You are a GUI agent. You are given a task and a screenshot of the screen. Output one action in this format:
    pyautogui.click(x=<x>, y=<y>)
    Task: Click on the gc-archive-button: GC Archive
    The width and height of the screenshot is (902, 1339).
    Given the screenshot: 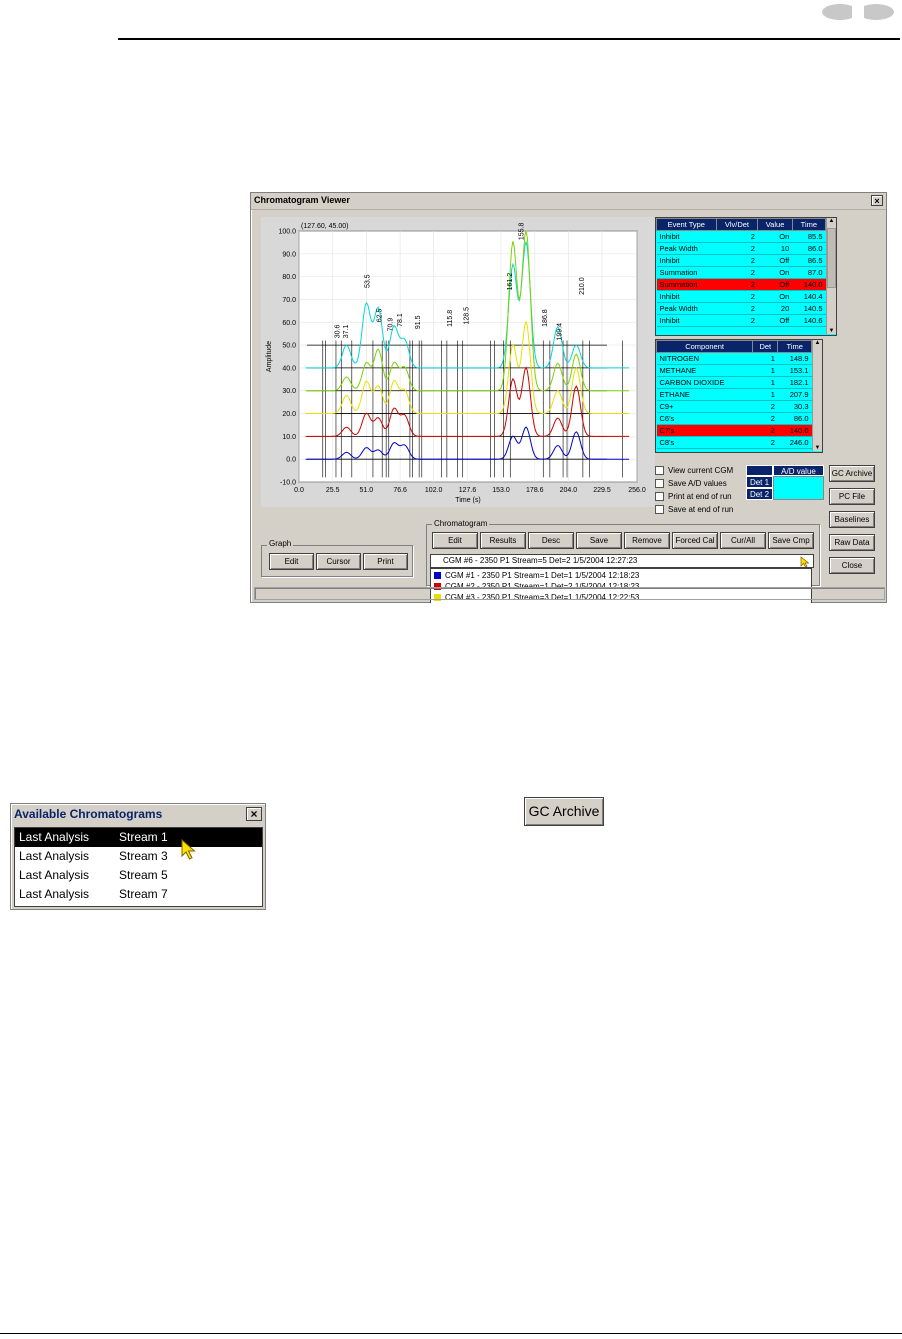 What is the action you would take?
    pyautogui.click(x=564, y=811)
    